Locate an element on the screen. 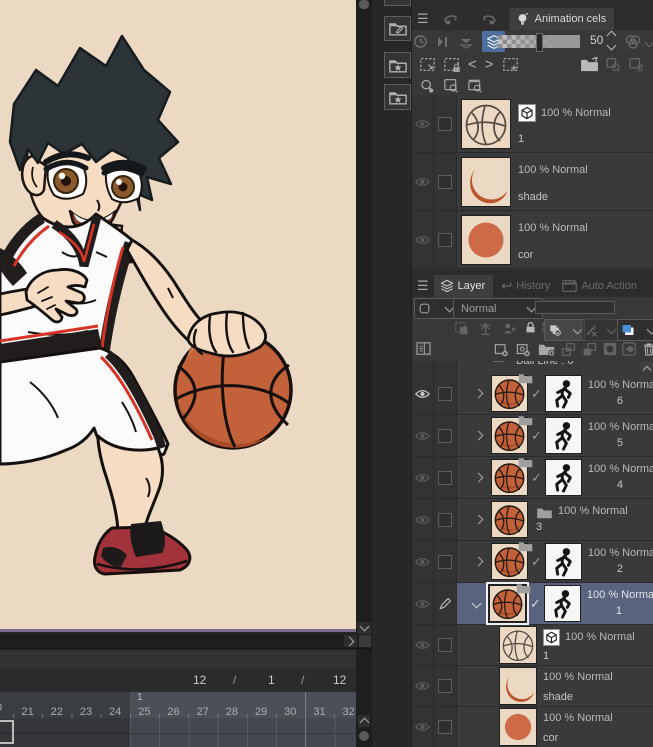  canvas-vscroll-down-button is located at coordinates (364, 627).